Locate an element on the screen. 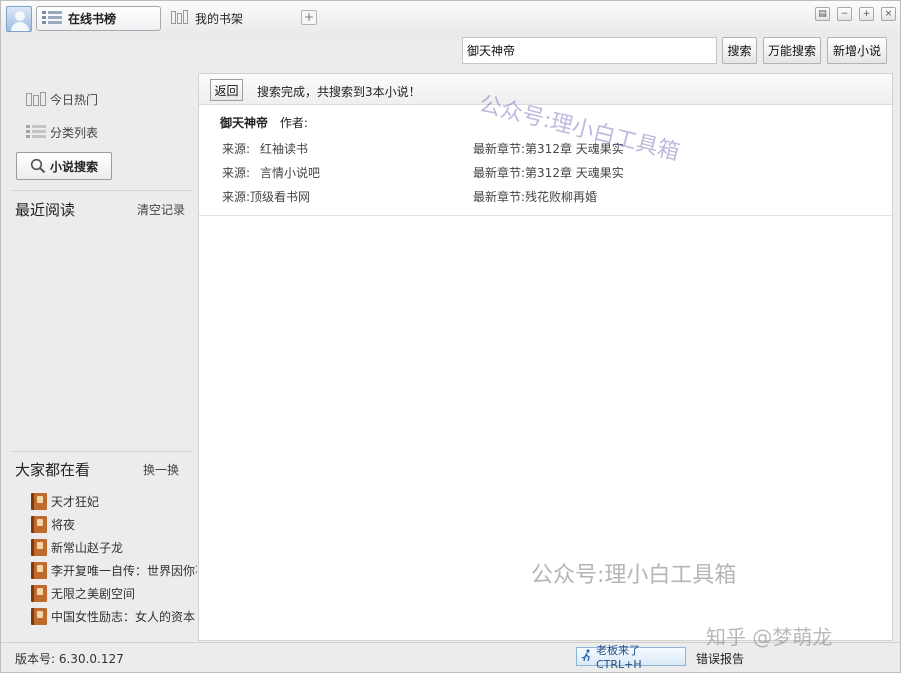  boss-key-label: 老板来了CTRL+H is located at coordinates (619, 657).